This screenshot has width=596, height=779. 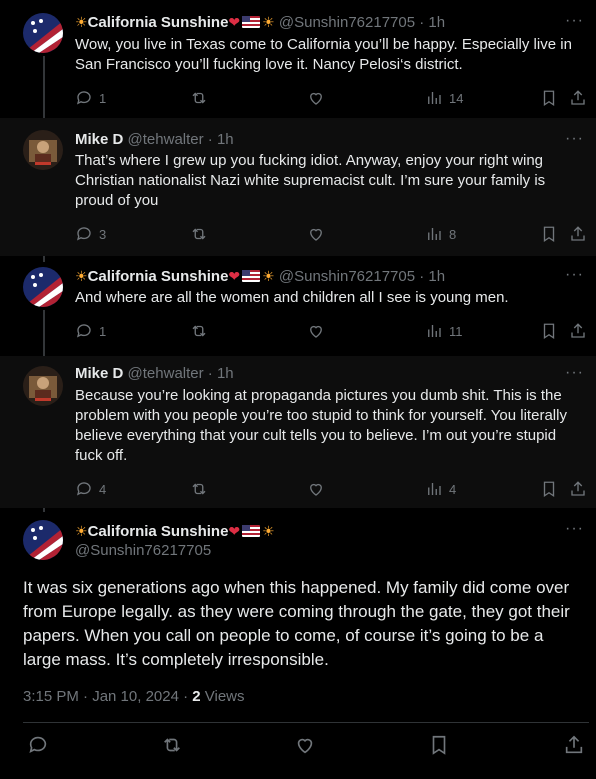 I want to click on views-button: 8, so click(x=440, y=234).